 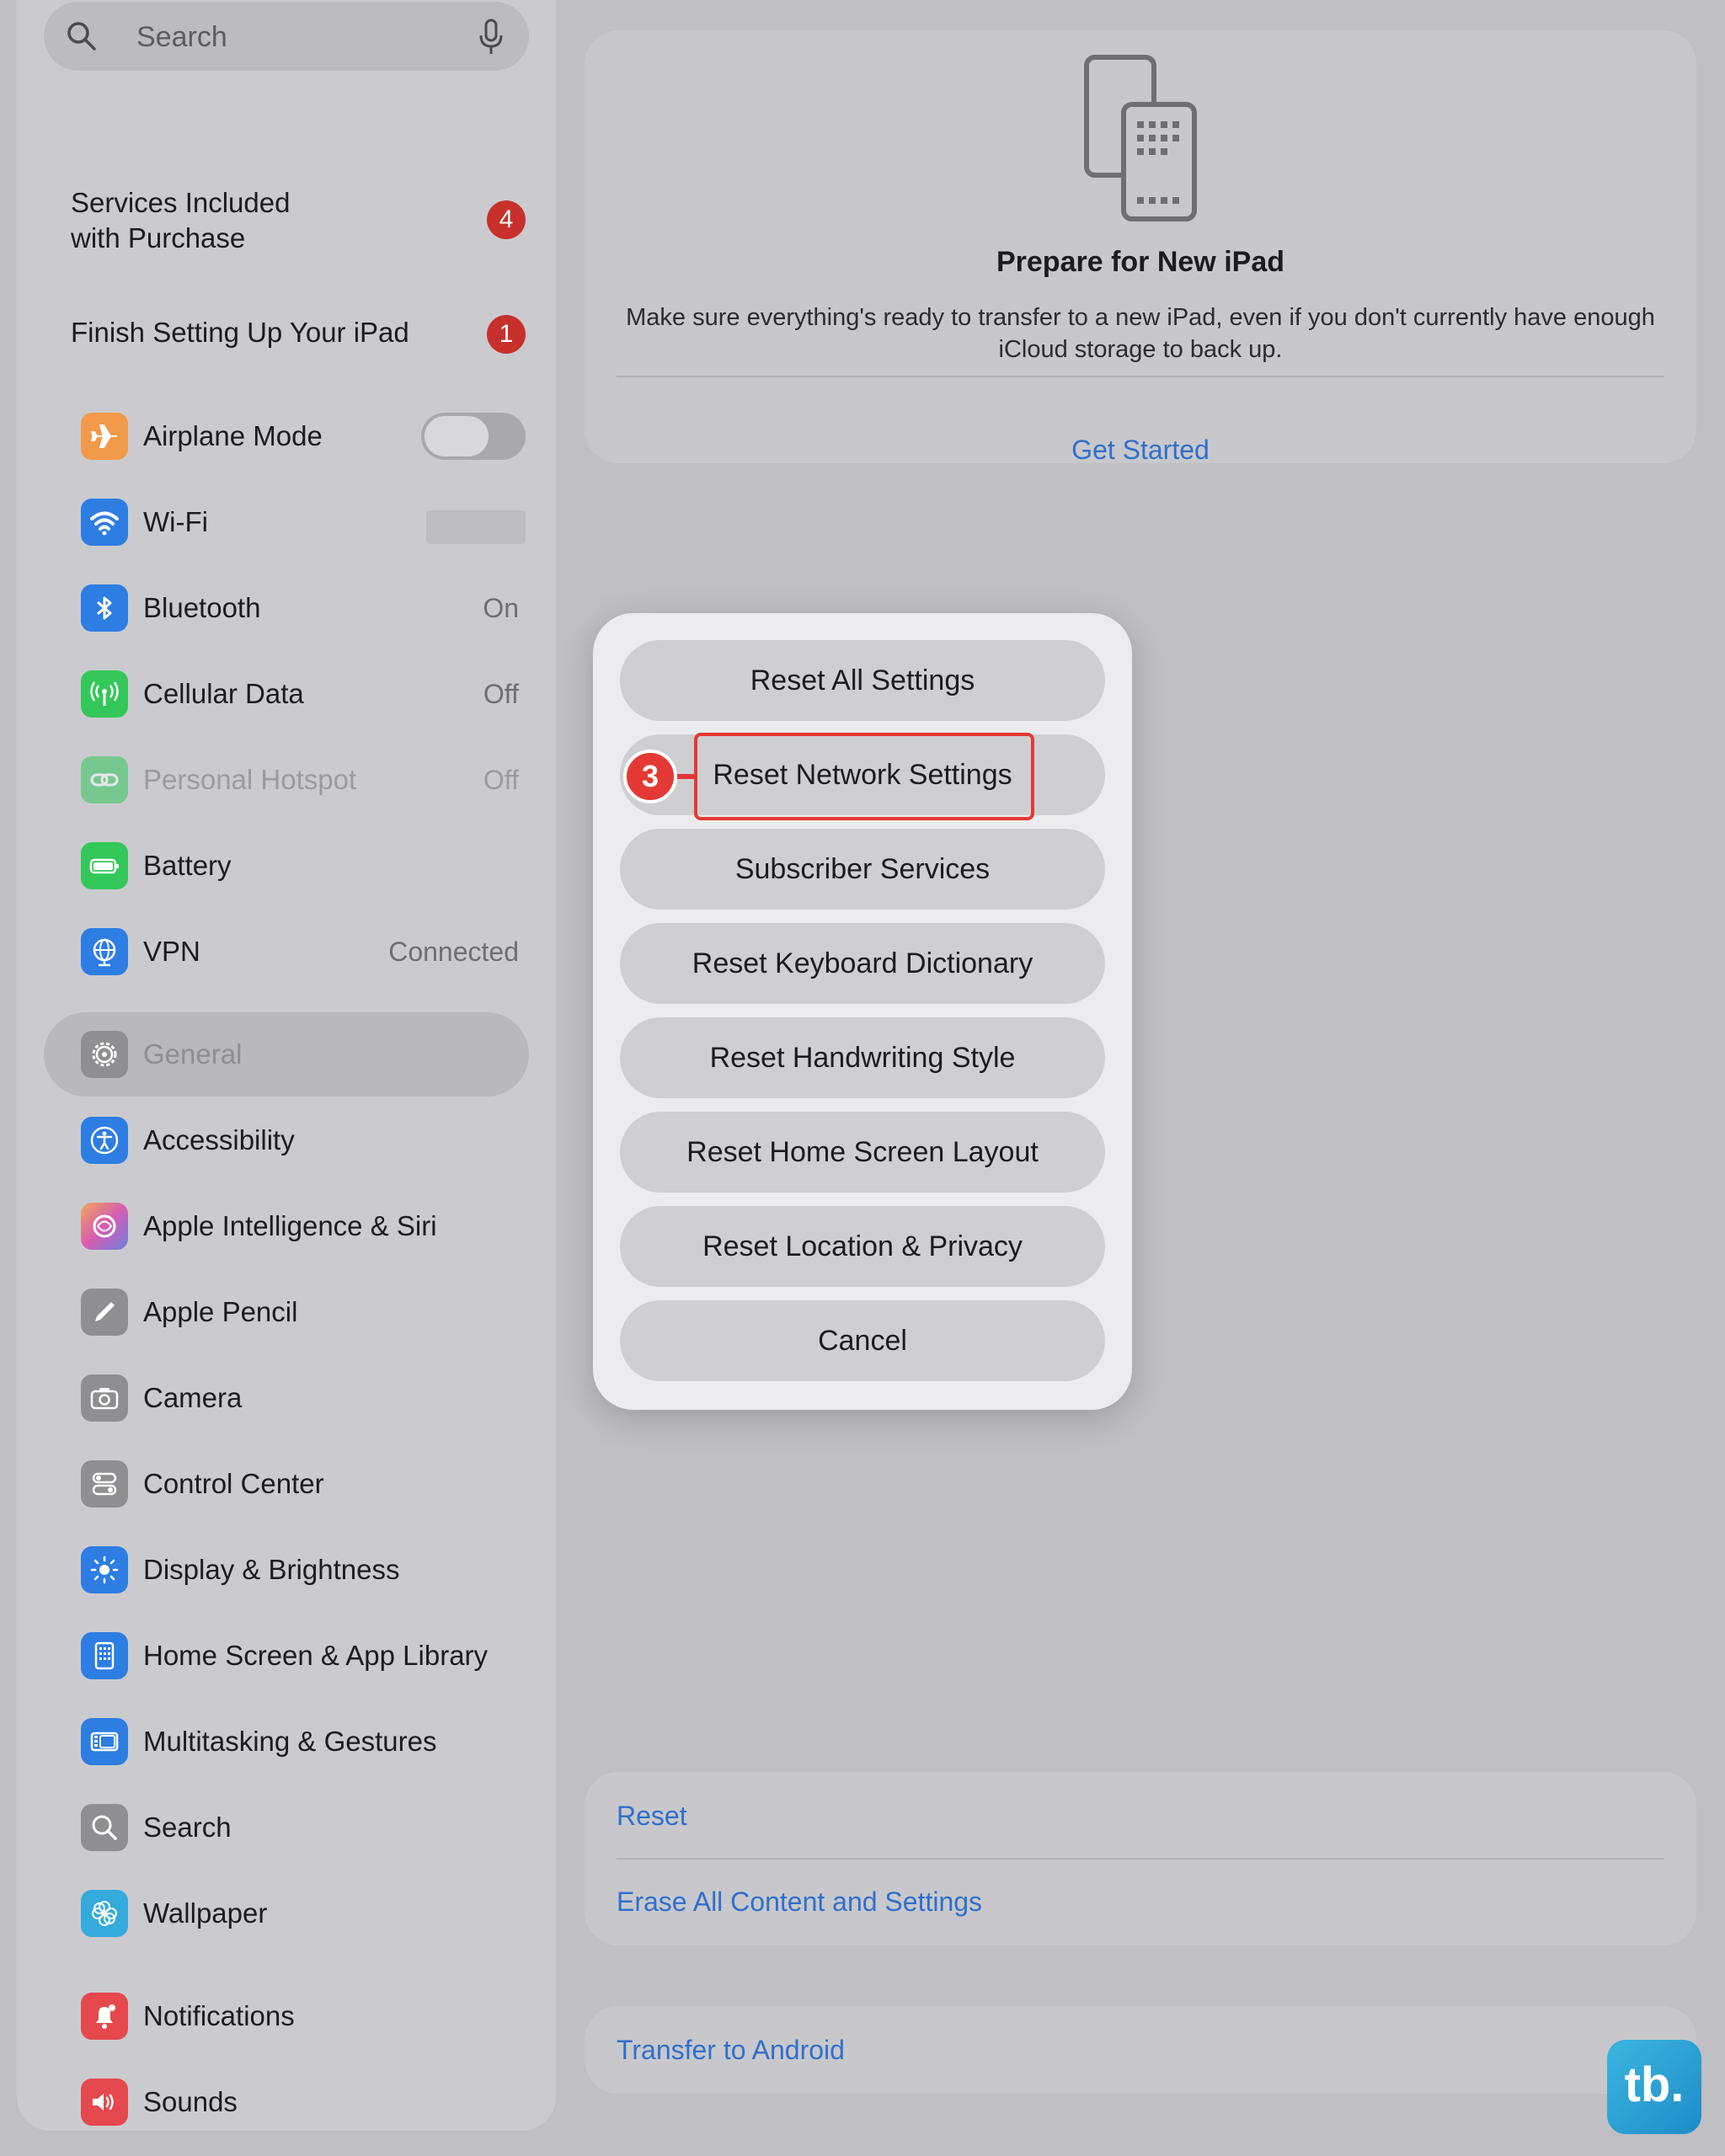 What do you see at coordinates (240, 332) in the screenshot?
I see `finish-setup-label: Finish Setting Up Your iPad` at bounding box center [240, 332].